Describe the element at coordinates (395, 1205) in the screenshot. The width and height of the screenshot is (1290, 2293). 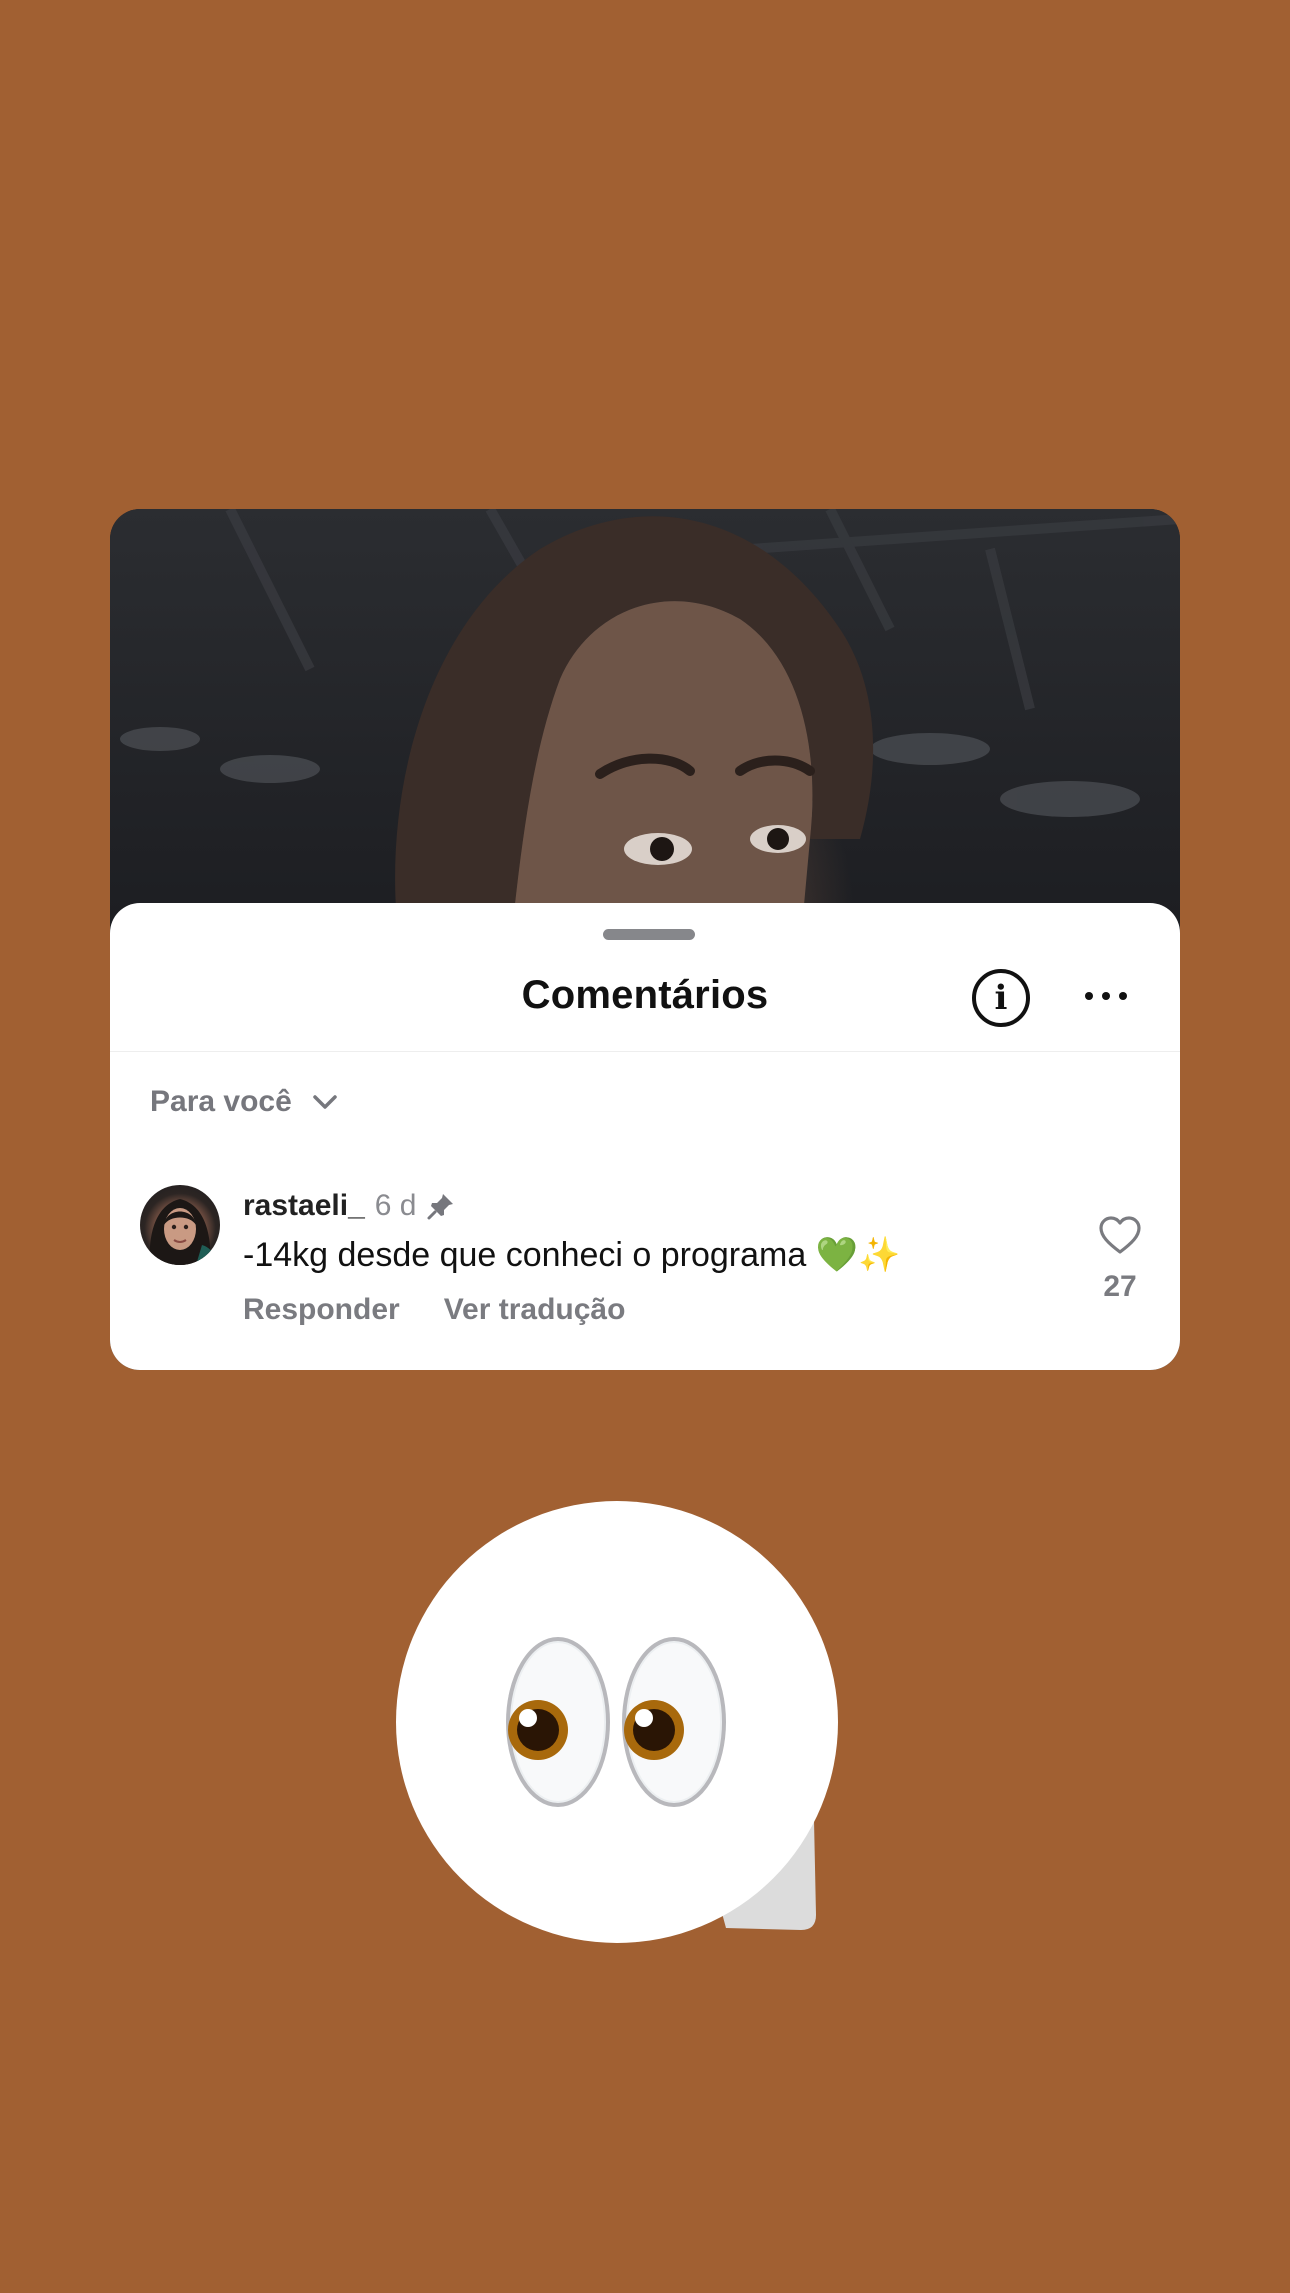
I see `comment-timestamp: 6 d` at that location.